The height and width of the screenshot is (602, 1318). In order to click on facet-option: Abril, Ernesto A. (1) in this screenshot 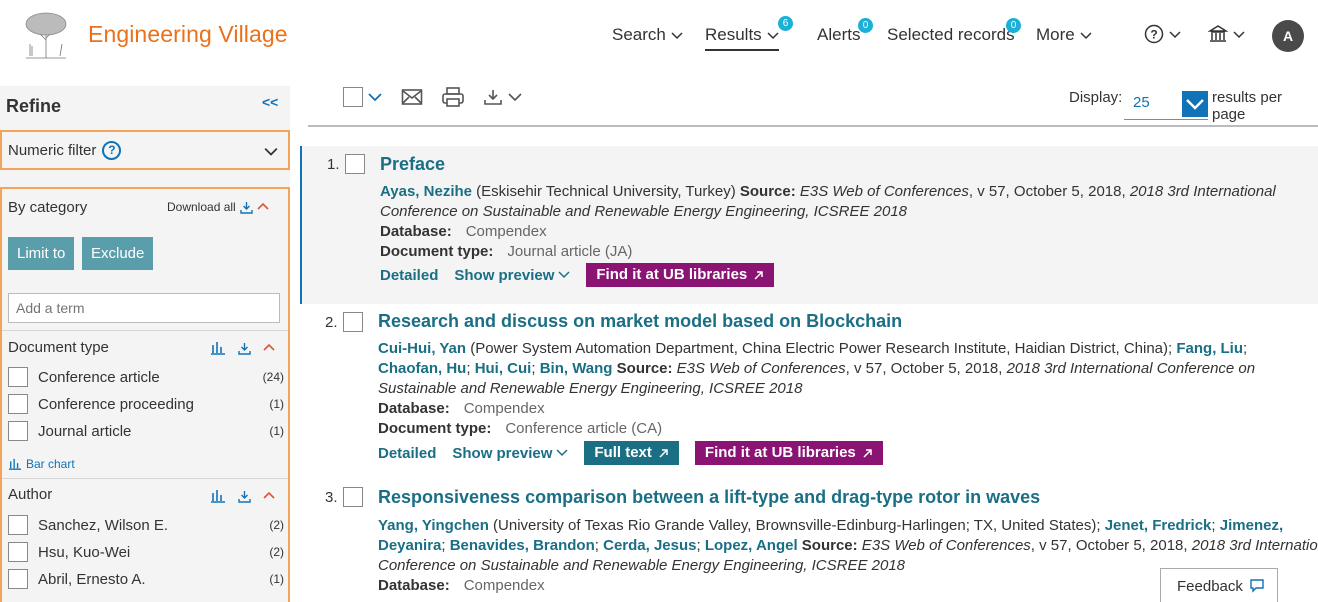, I will do `click(146, 579)`.